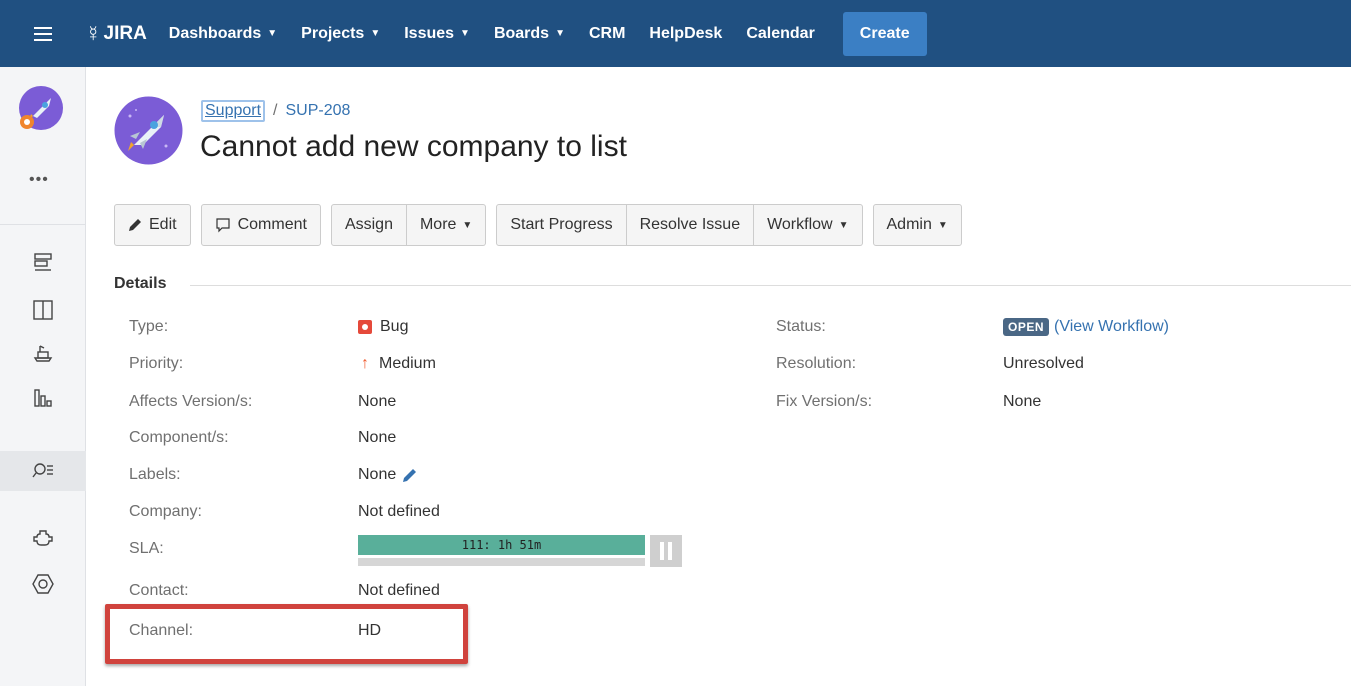 Image resolution: width=1351 pixels, height=686 pixels. What do you see at coordinates (368, 225) in the screenshot?
I see `assign-button: Assign` at bounding box center [368, 225].